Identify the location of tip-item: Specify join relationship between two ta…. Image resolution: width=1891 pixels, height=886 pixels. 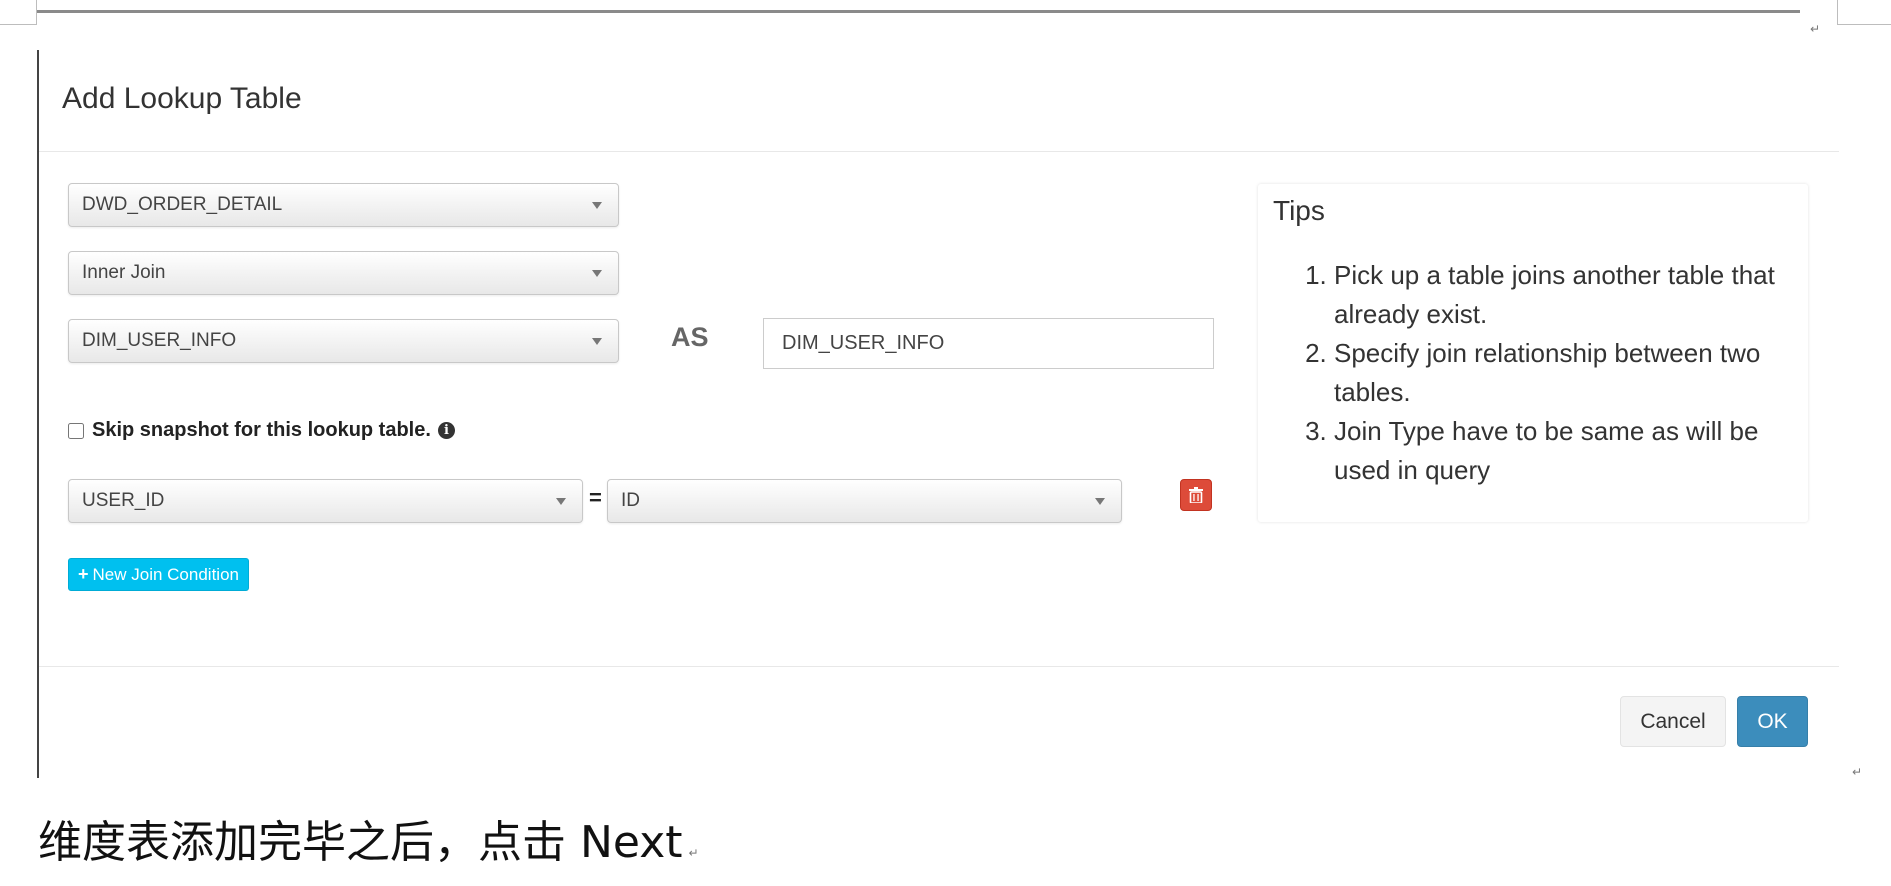
(1564, 373).